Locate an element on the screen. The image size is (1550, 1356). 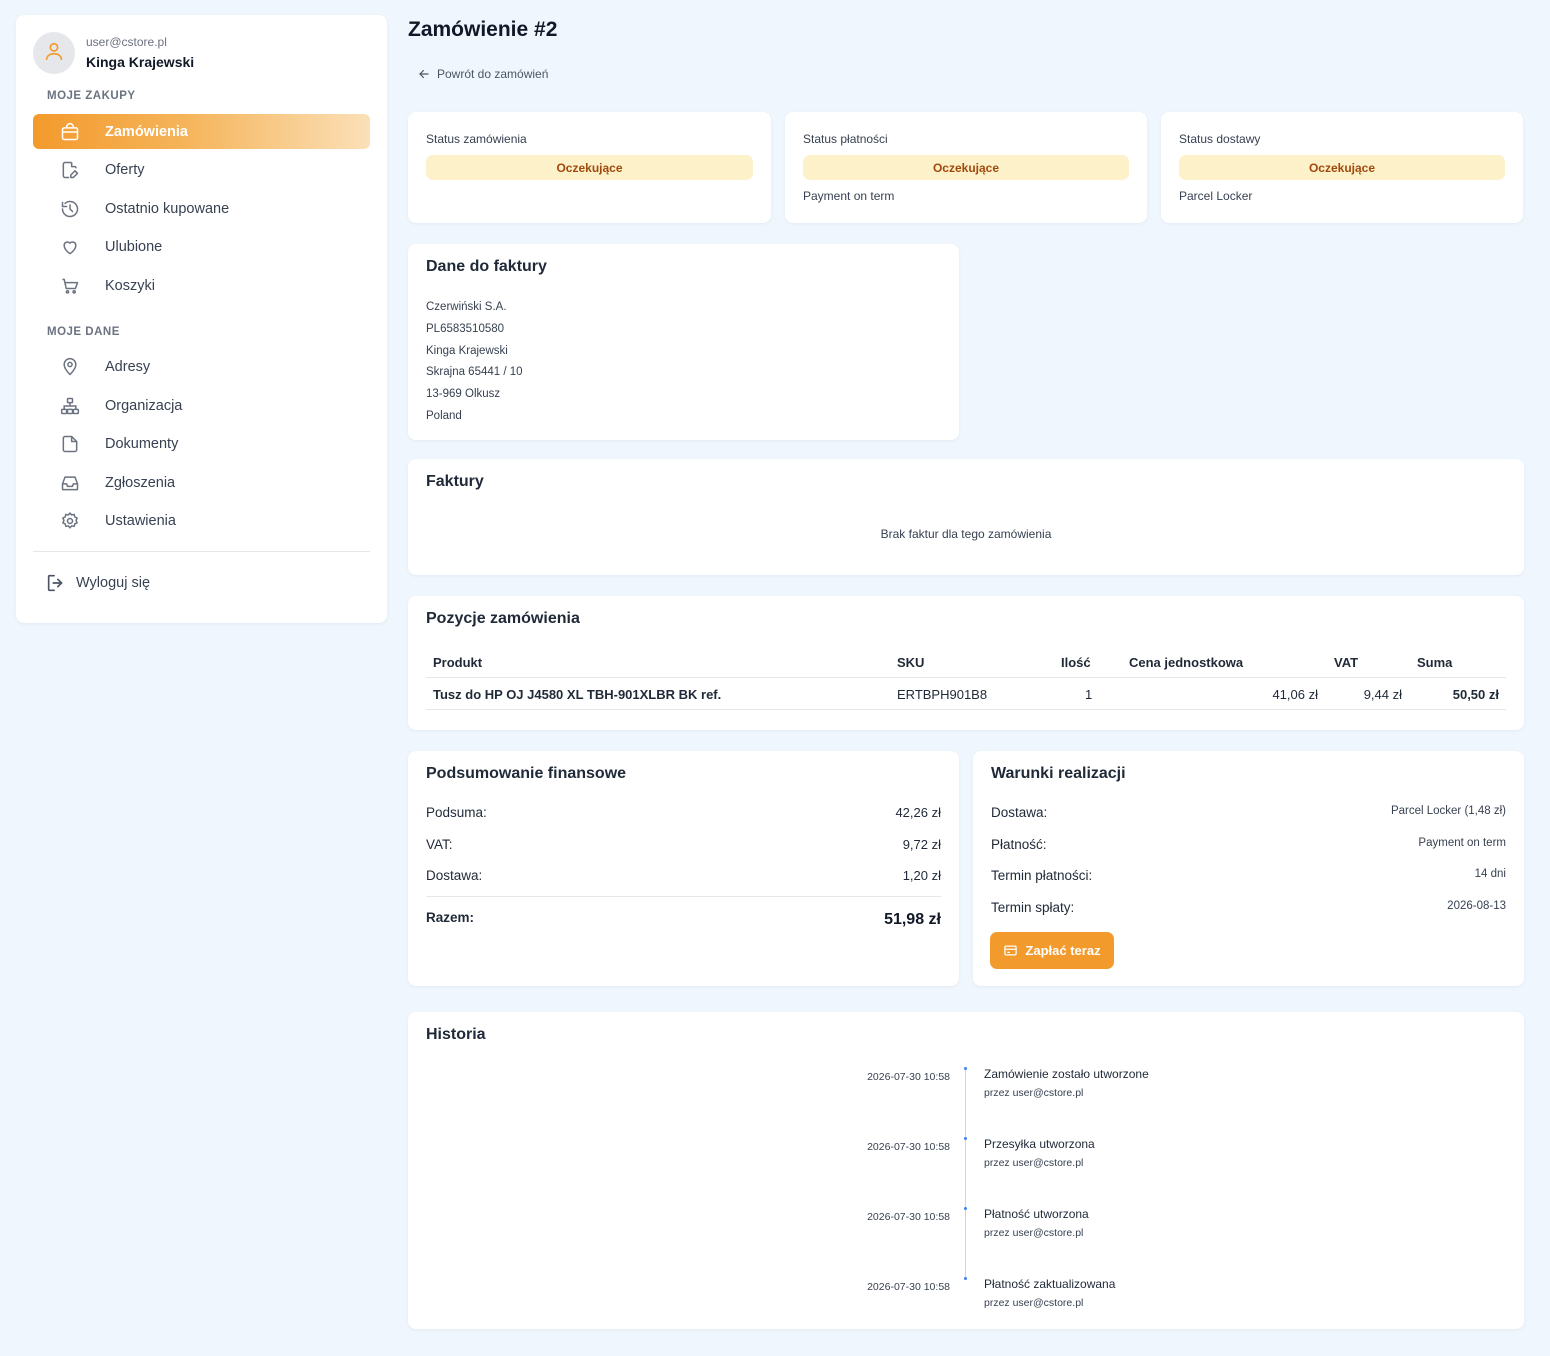
history-icon is located at coordinates (70, 209).